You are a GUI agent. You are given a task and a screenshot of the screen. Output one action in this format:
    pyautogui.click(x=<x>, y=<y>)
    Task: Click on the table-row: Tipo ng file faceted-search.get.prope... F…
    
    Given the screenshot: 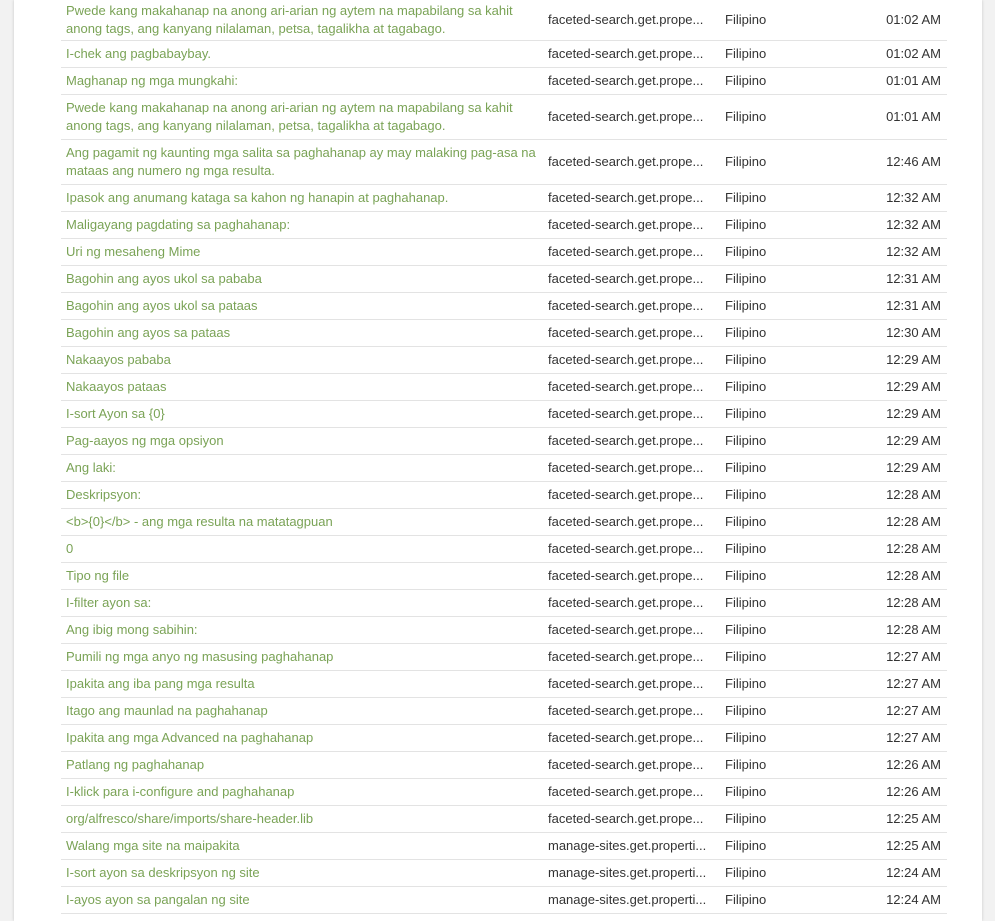 What is the action you would take?
    pyautogui.click(x=504, y=576)
    